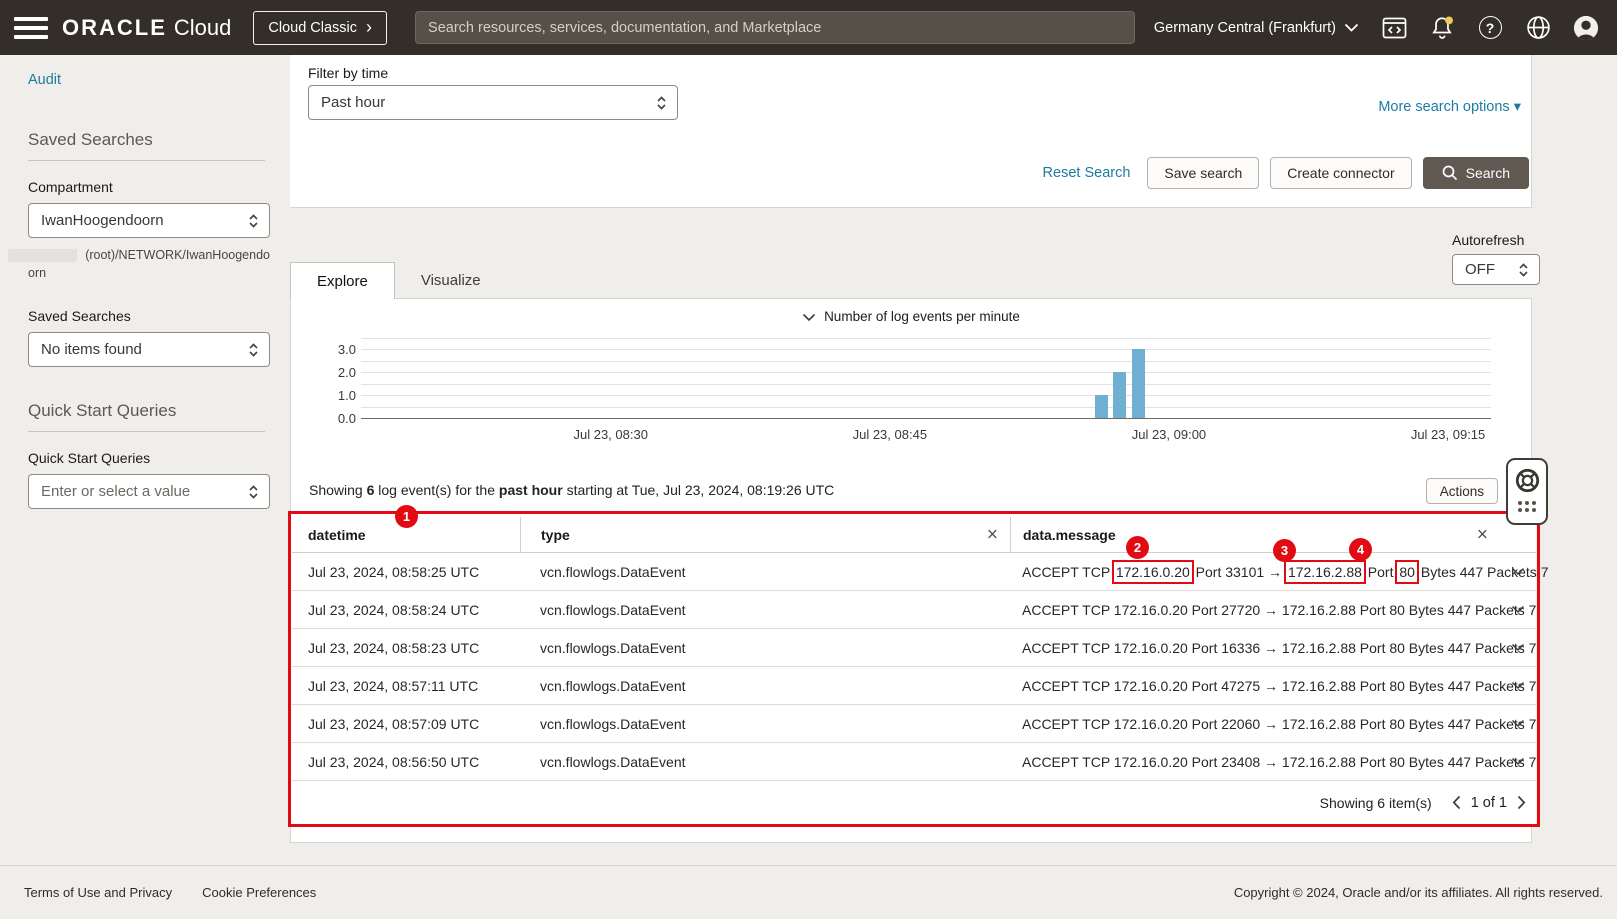  Describe the element at coordinates (1586, 28) in the screenshot. I see `user-avatar-icon` at that location.